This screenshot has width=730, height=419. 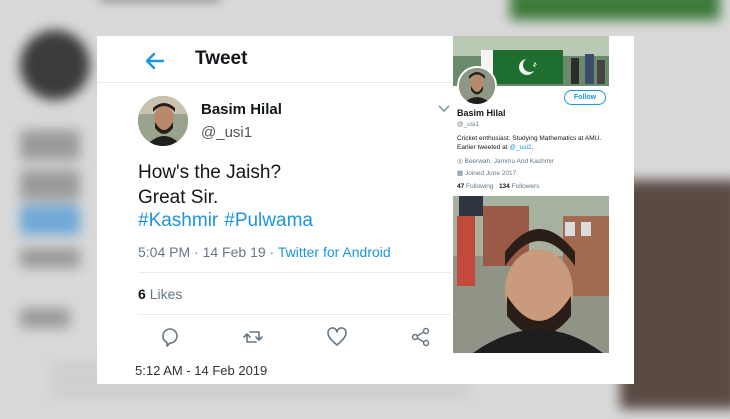 What do you see at coordinates (480, 186) in the screenshot?
I see `following-label: Following` at bounding box center [480, 186].